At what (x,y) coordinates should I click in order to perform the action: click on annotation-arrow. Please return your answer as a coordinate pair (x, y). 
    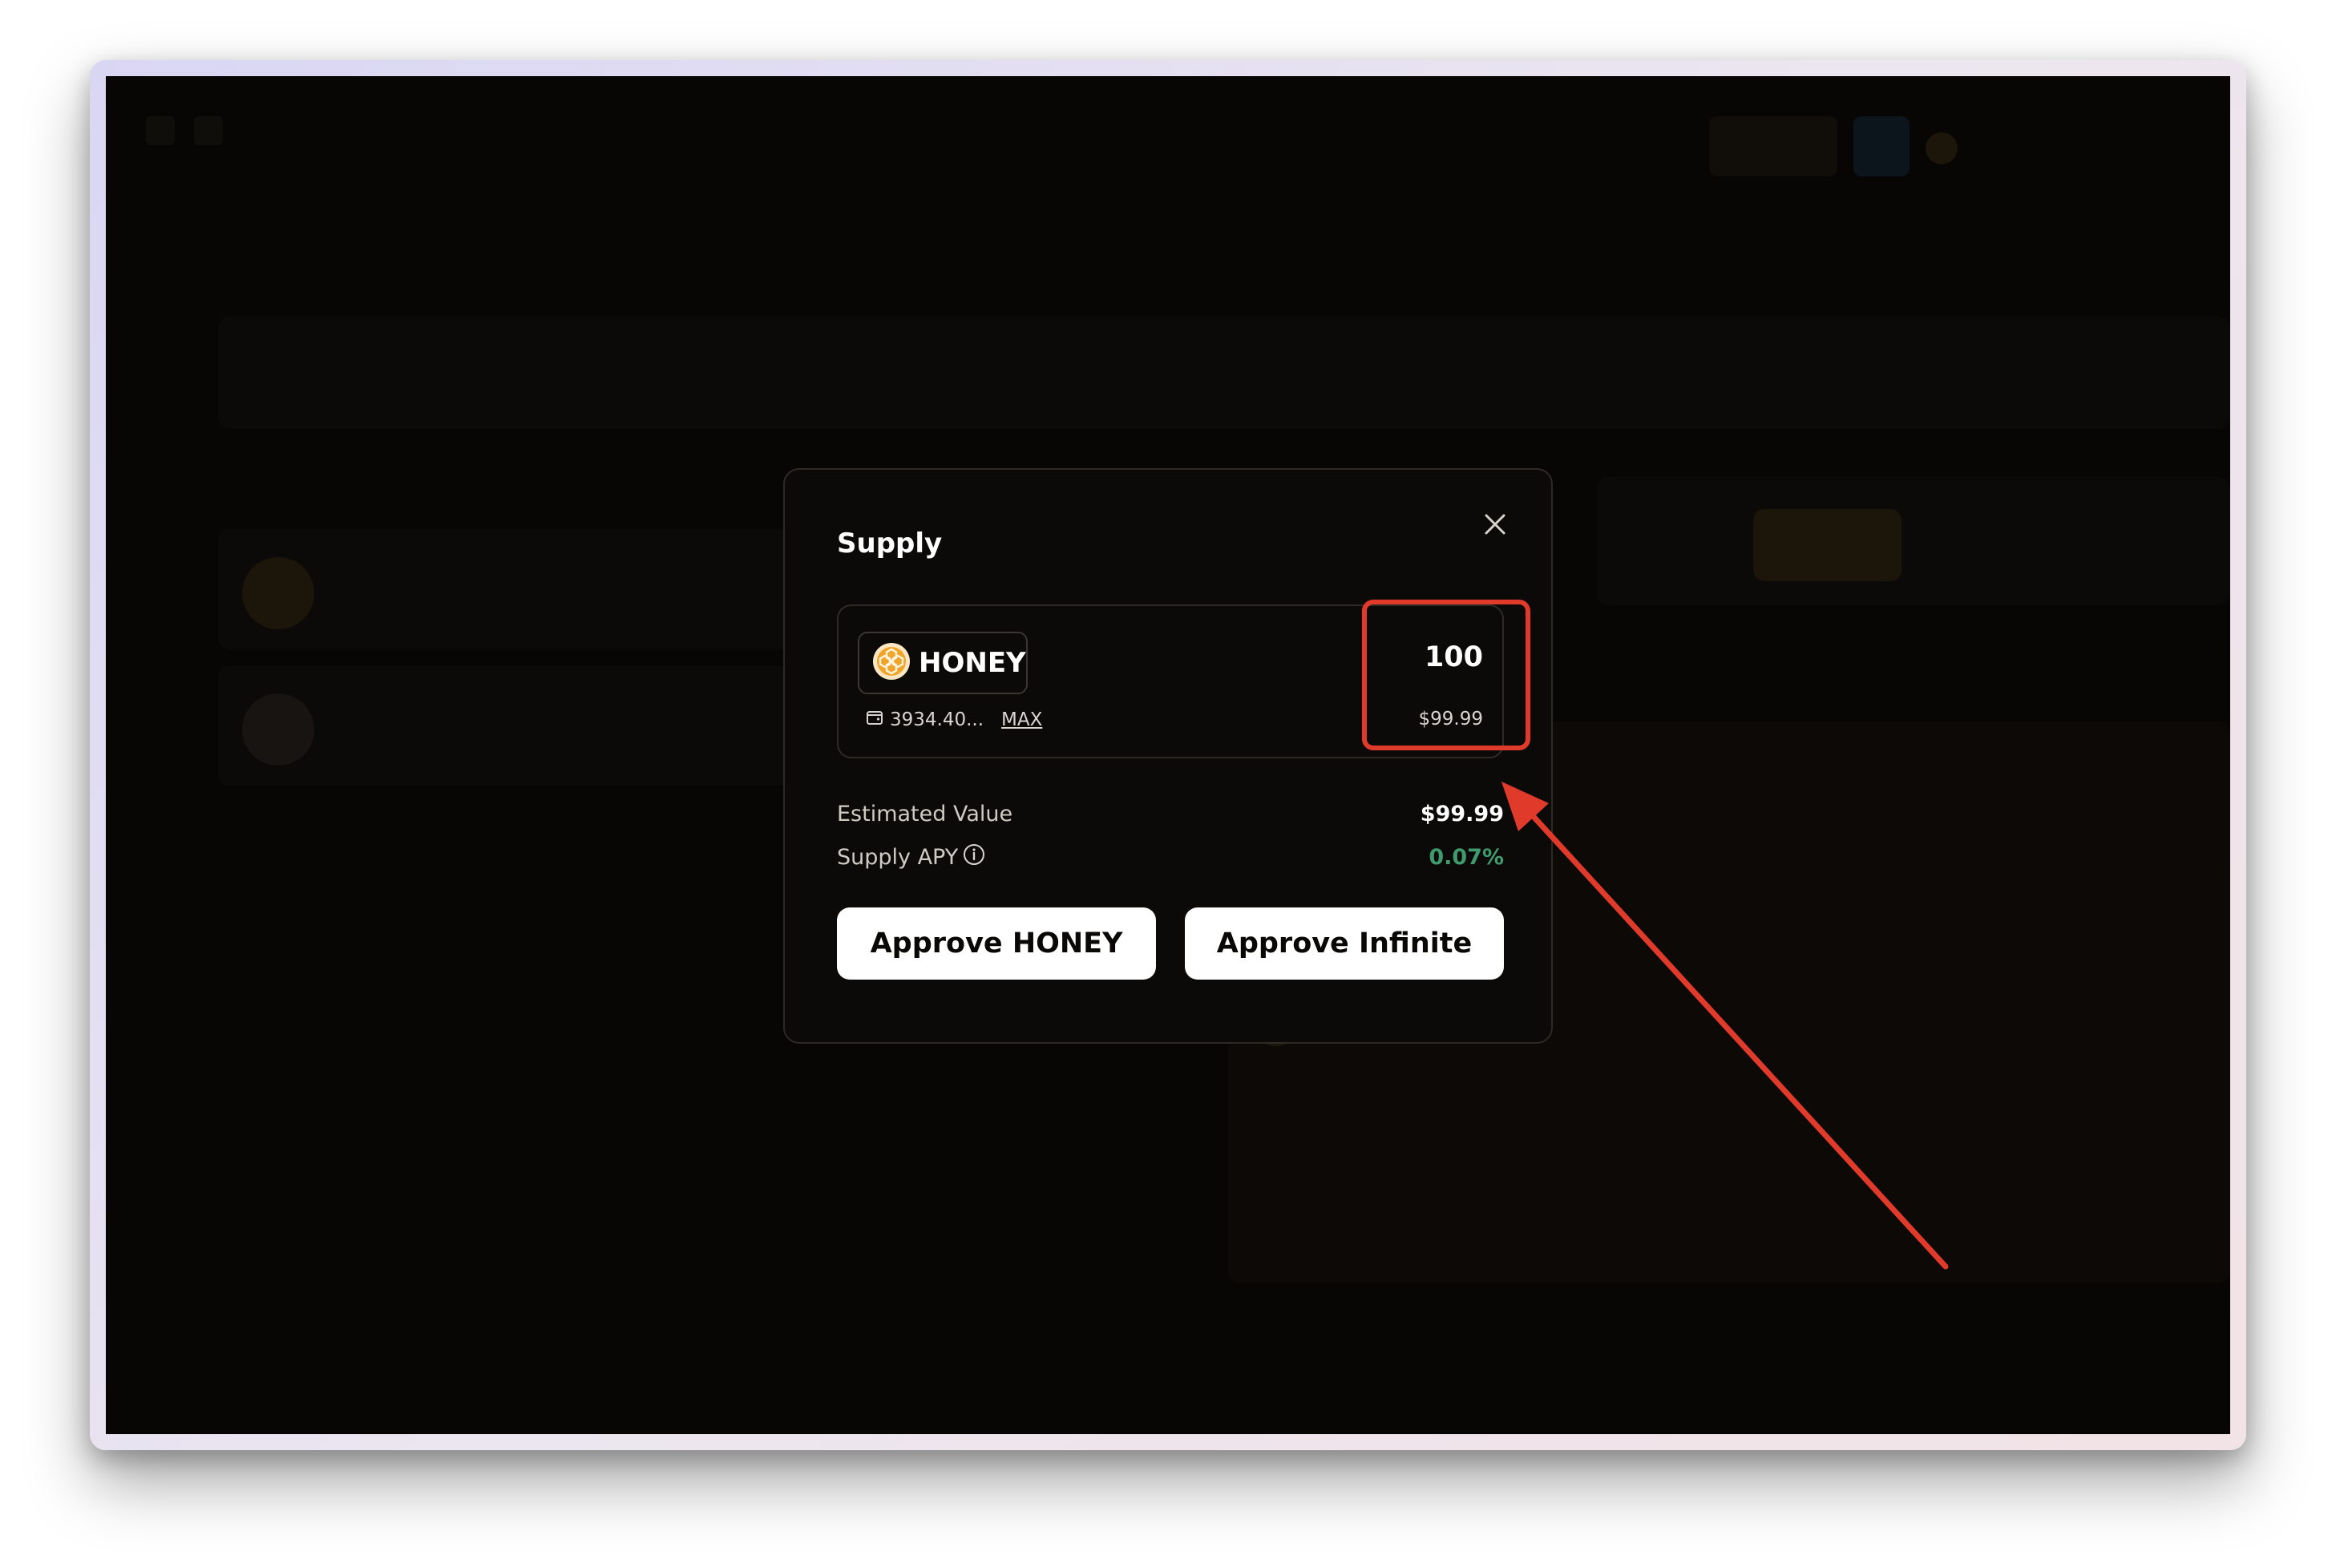
    Looking at the image, I should click on (1725, 1026).